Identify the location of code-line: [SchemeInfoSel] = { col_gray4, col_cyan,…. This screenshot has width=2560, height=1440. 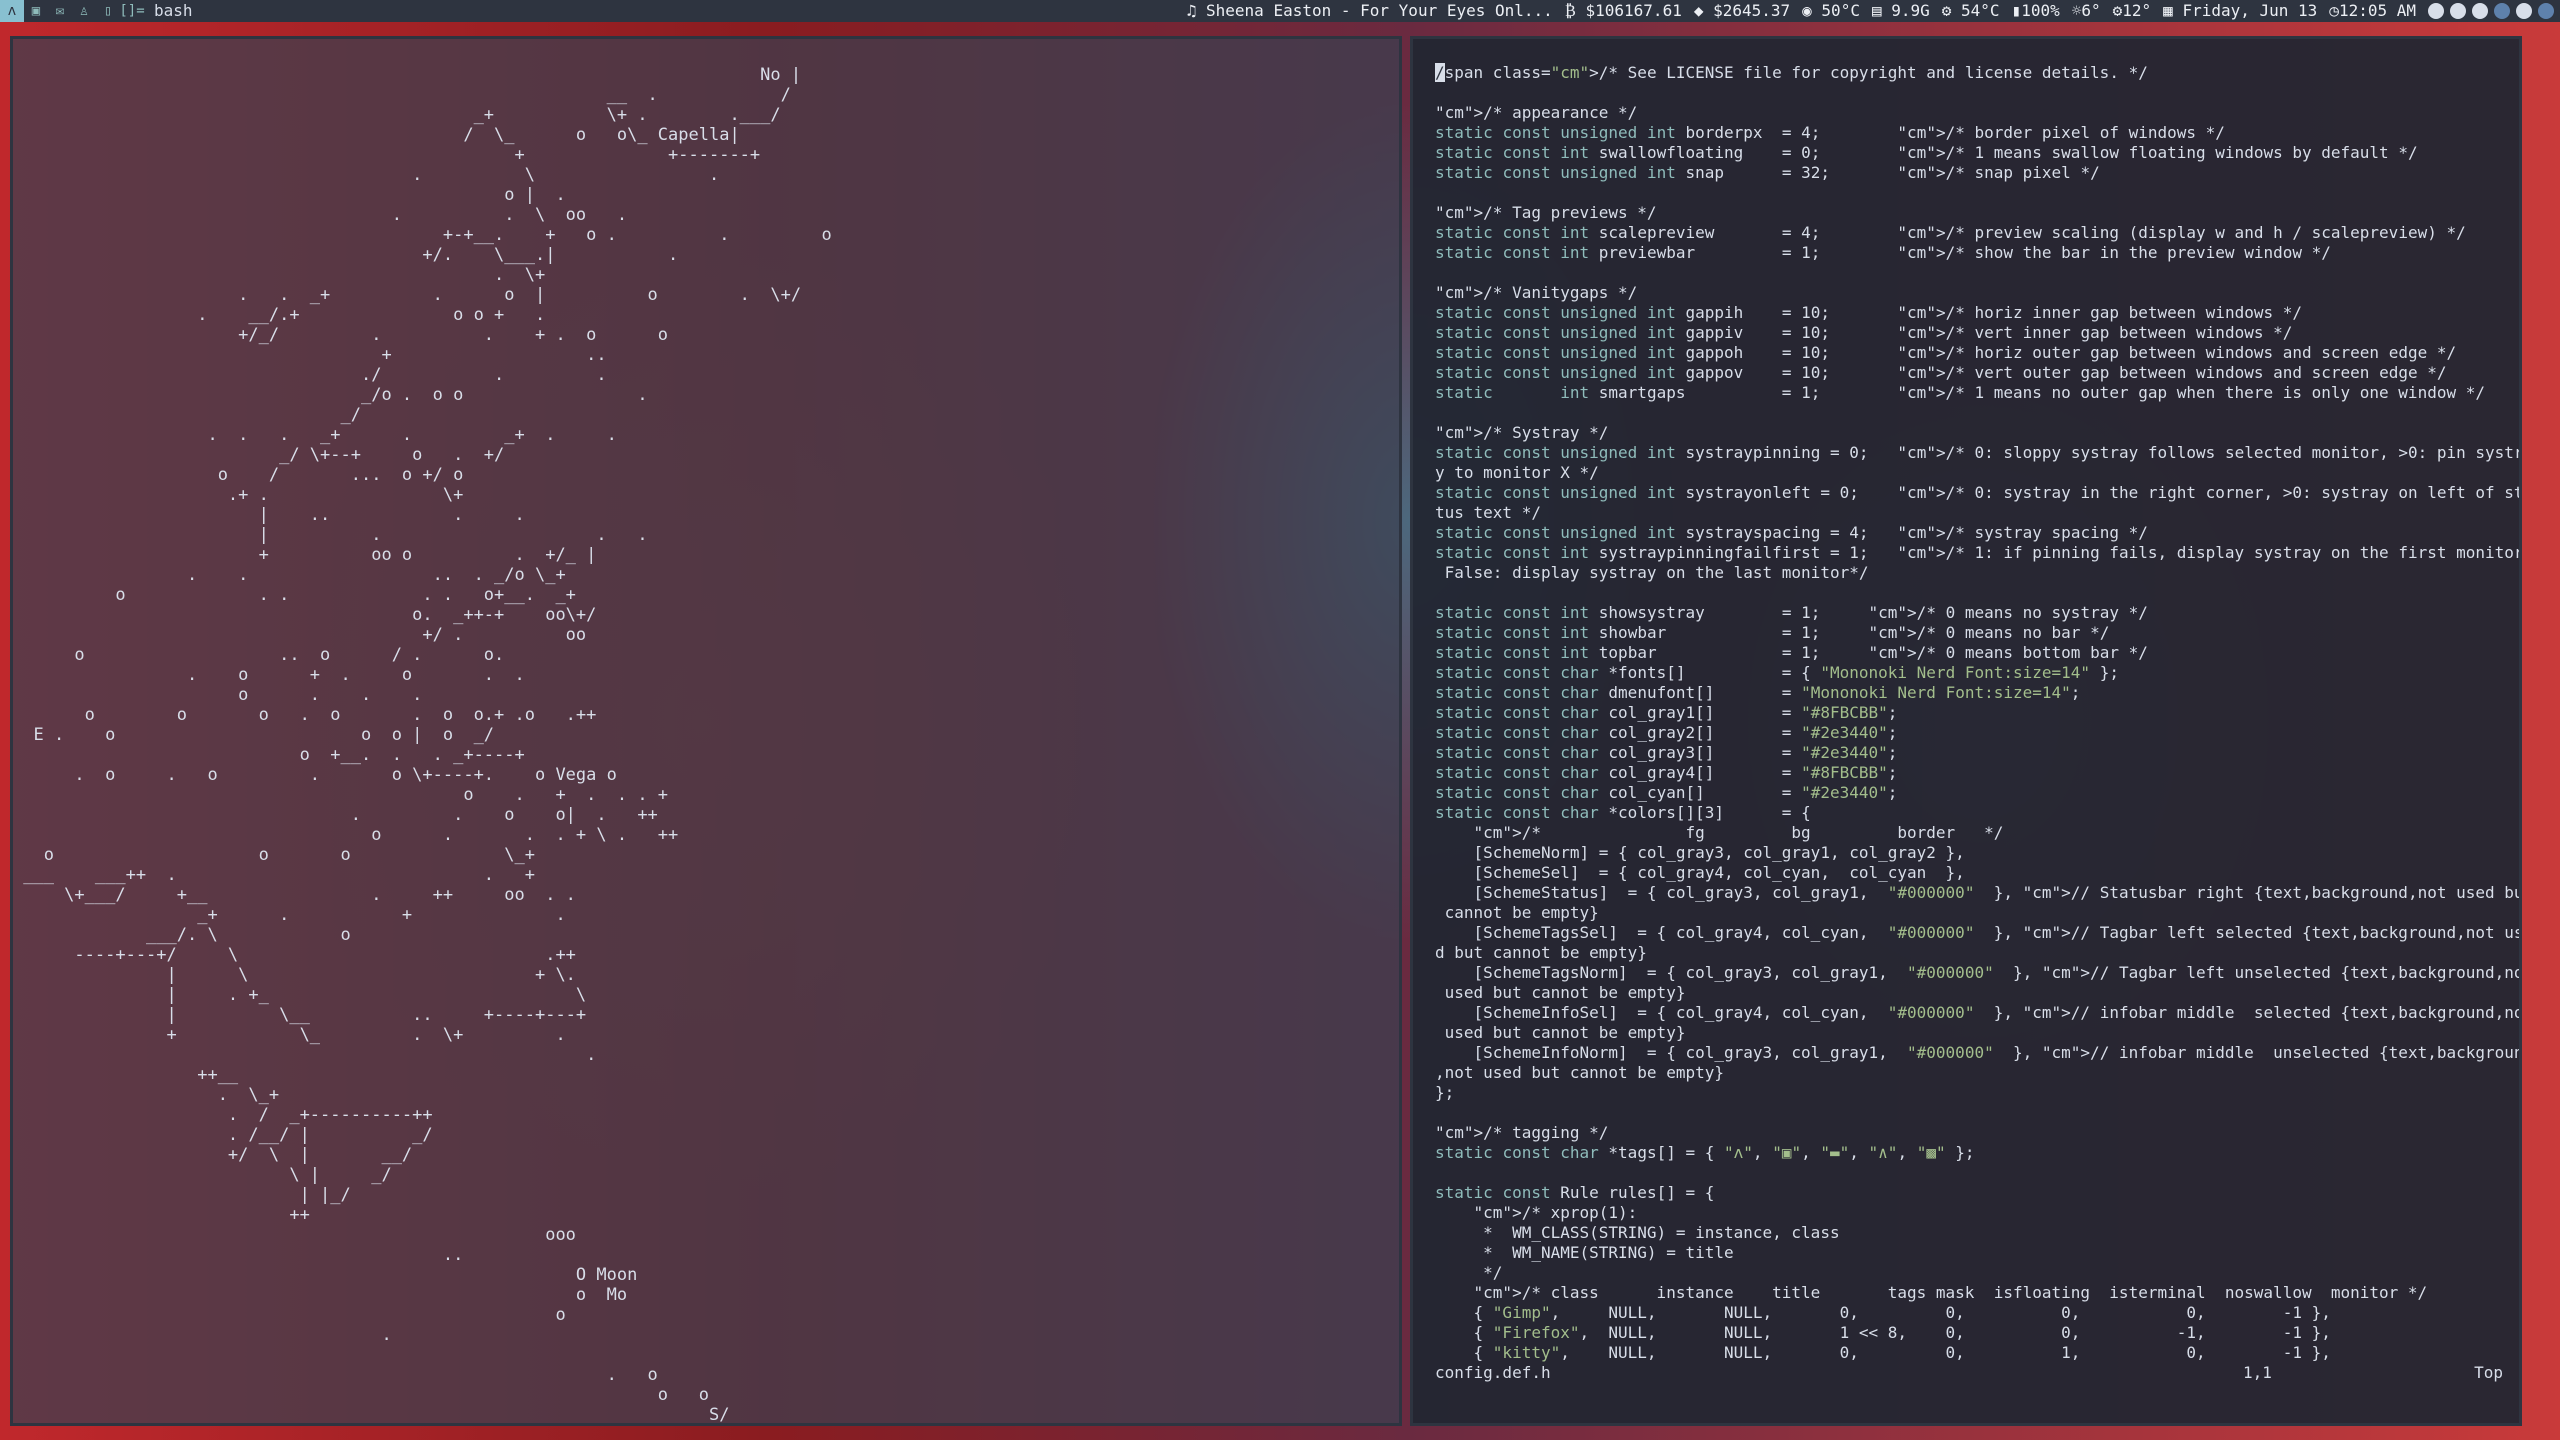
(1978, 1012).